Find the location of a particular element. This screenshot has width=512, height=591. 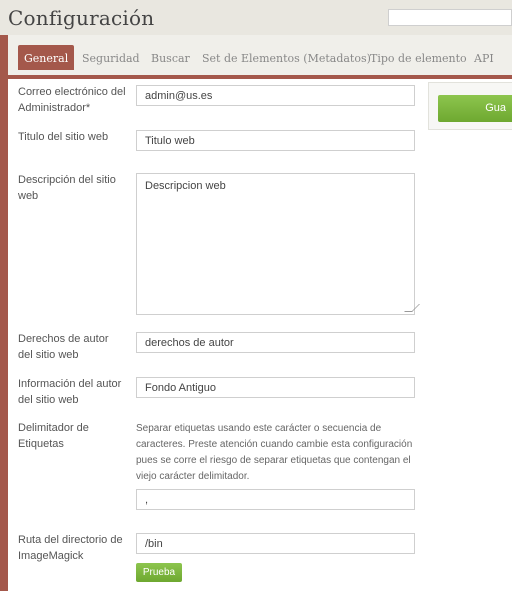

tab-tipo-elemento: Tipo de elemento is located at coordinates (418, 58).